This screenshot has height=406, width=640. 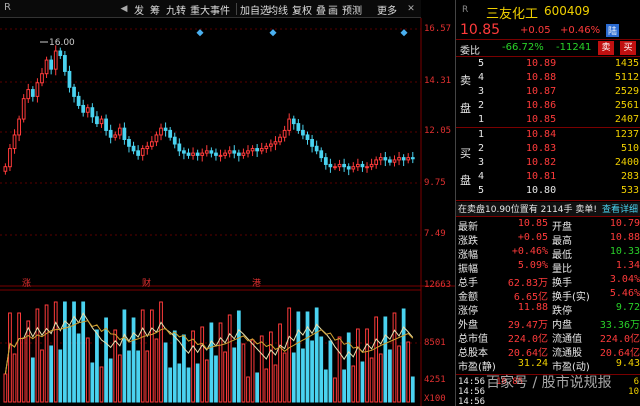 What do you see at coordinates (567, 353) in the screenshot?
I see `stat-label: 流通股` at bounding box center [567, 353].